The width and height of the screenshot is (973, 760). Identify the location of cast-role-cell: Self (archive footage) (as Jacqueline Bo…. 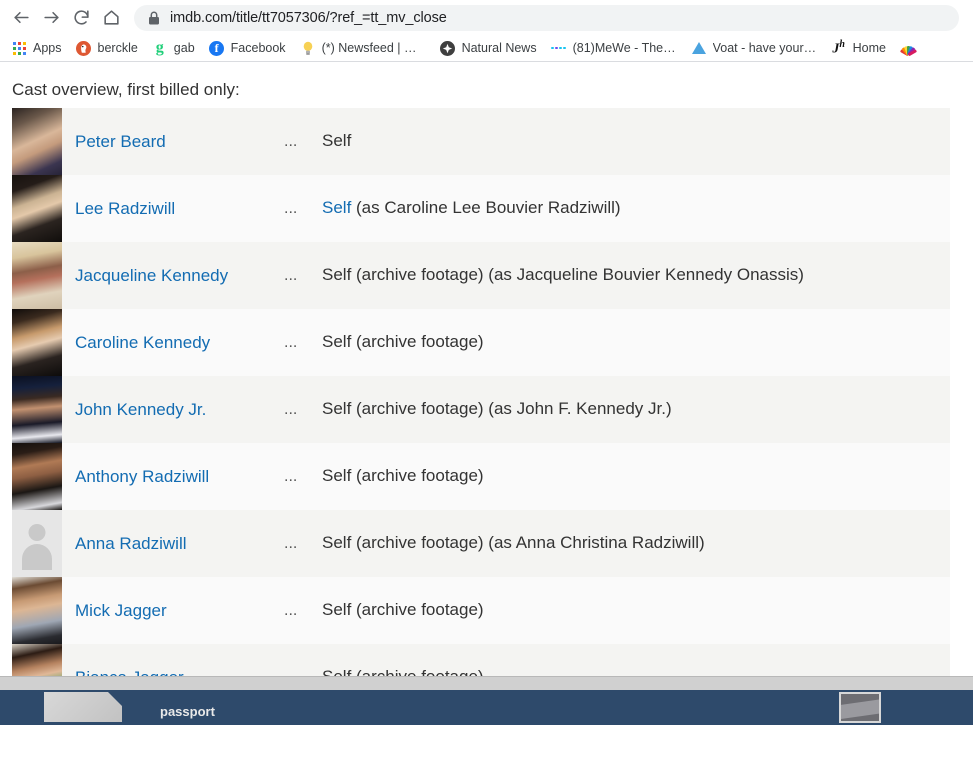
(636, 275).